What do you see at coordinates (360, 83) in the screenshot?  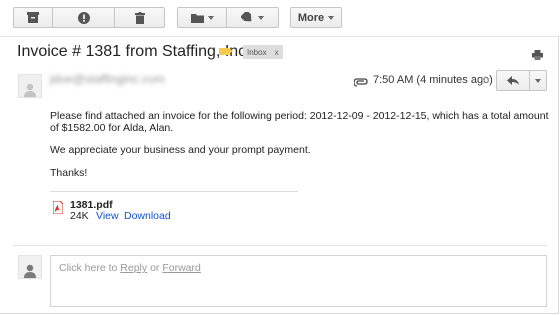 I see `attachment-icon` at bounding box center [360, 83].